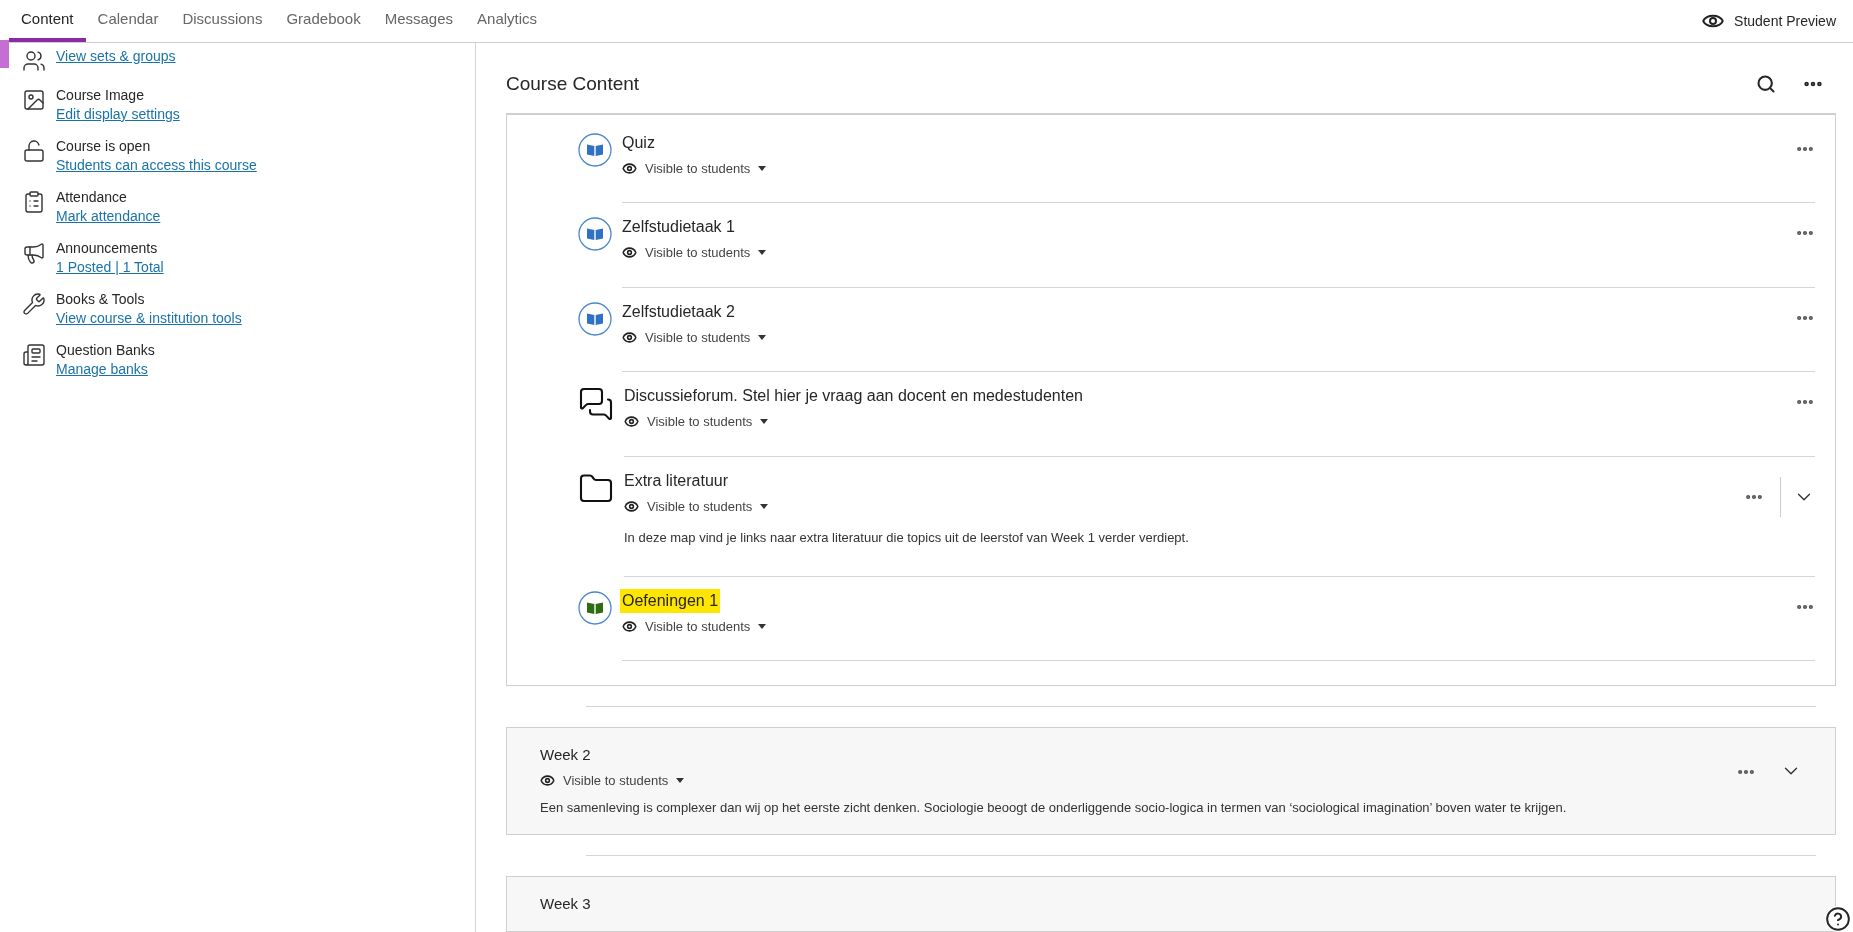 The width and height of the screenshot is (1853, 932). What do you see at coordinates (596, 404) in the screenshot?
I see `chat-bubbles-icon` at bounding box center [596, 404].